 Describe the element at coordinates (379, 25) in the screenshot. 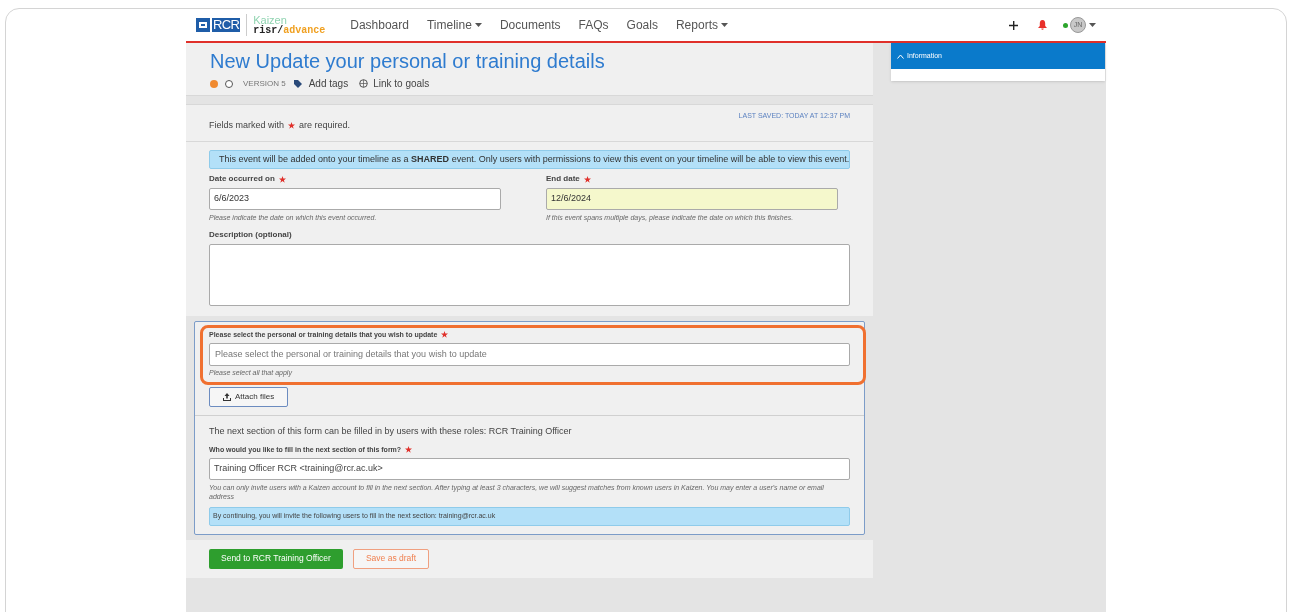

I see `nav-link: Dashboard` at that location.